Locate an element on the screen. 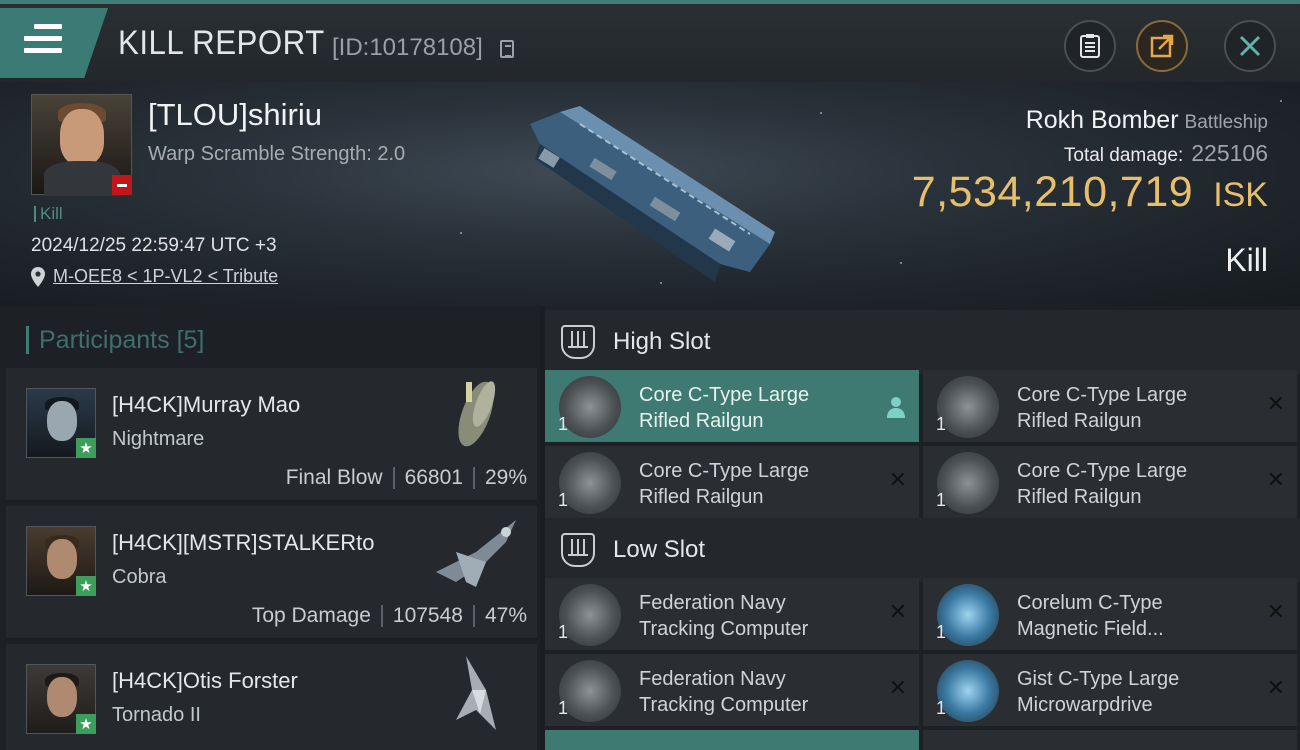 The width and height of the screenshot is (1300, 750). magnetic-field-icon is located at coordinates (968, 615).